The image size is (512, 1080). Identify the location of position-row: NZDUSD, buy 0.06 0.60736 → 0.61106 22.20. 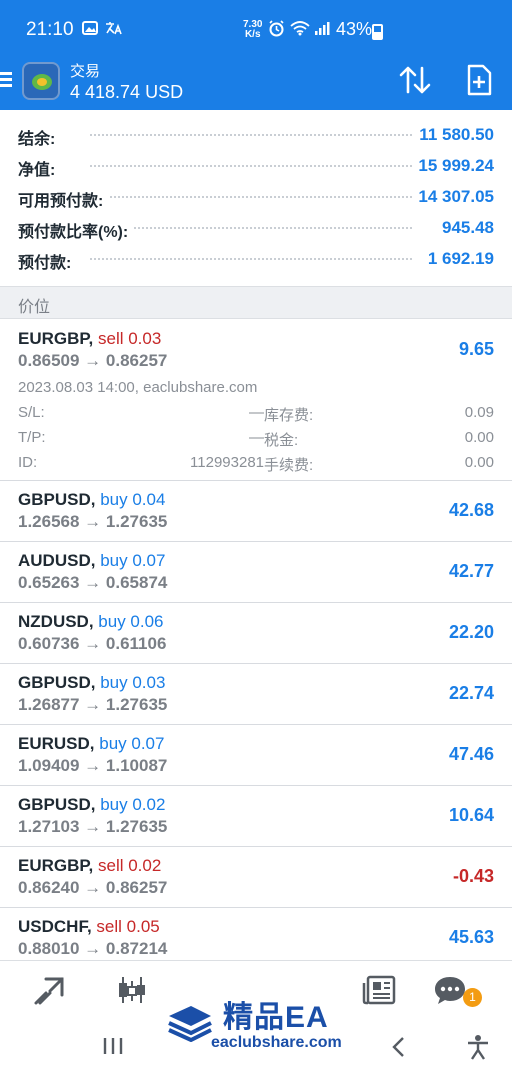
(256, 633).